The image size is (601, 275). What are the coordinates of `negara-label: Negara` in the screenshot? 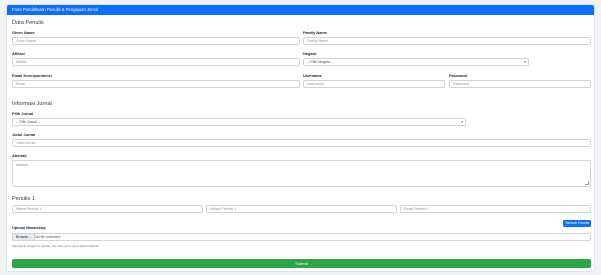 It's located at (310, 53).